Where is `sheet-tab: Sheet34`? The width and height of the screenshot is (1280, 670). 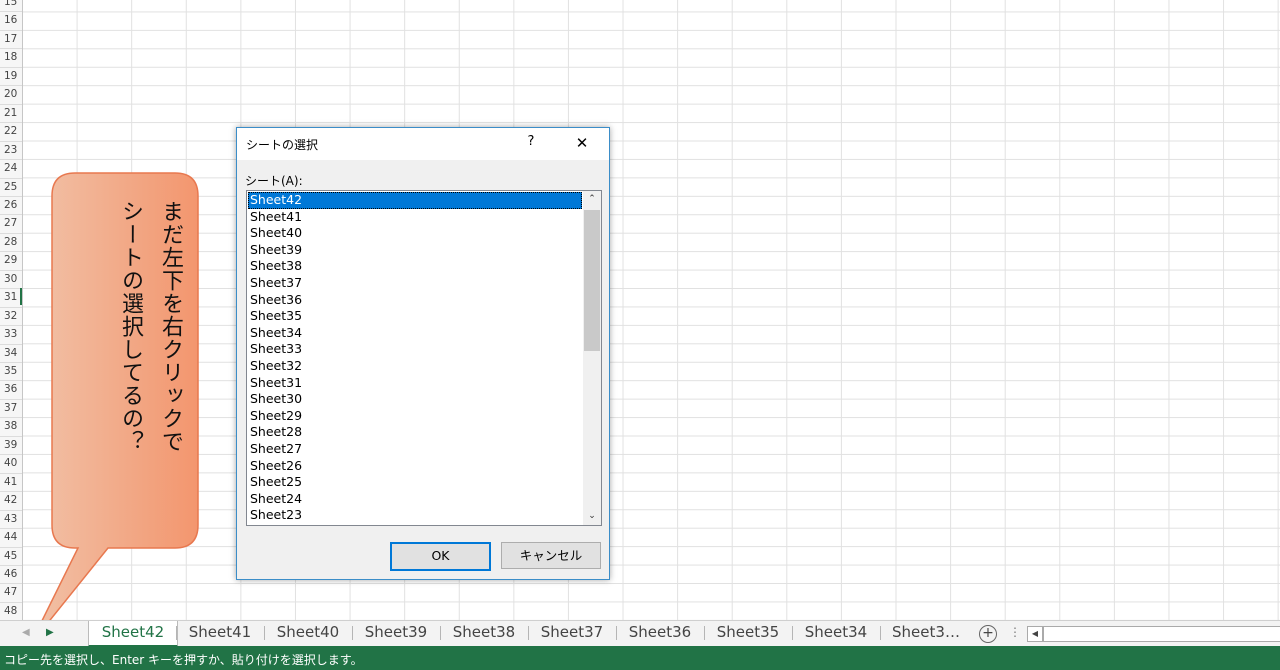
sheet-tab: Sheet34 is located at coordinates (836, 633).